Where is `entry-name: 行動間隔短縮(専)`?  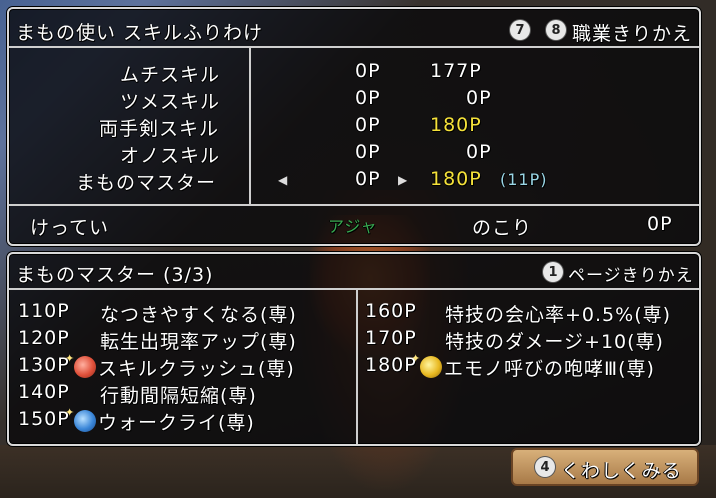 entry-name: 行動間隔短縮(専) is located at coordinates (178, 396).